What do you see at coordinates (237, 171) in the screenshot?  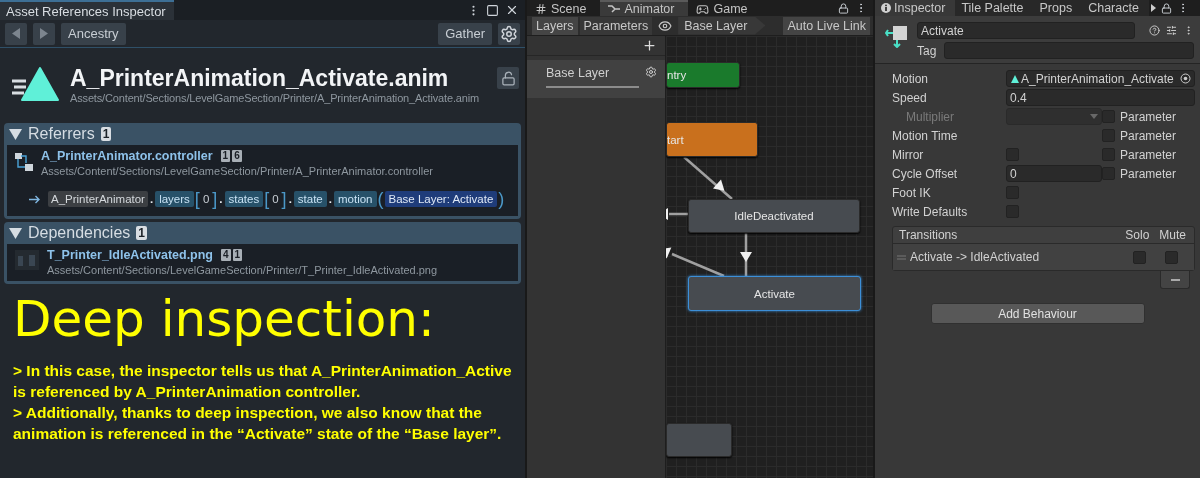 I see `item-path: Assets/Content/Sections/LevelGameSection/Printer/A_PrinterAnimator.controller` at bounding box center [237, 171].